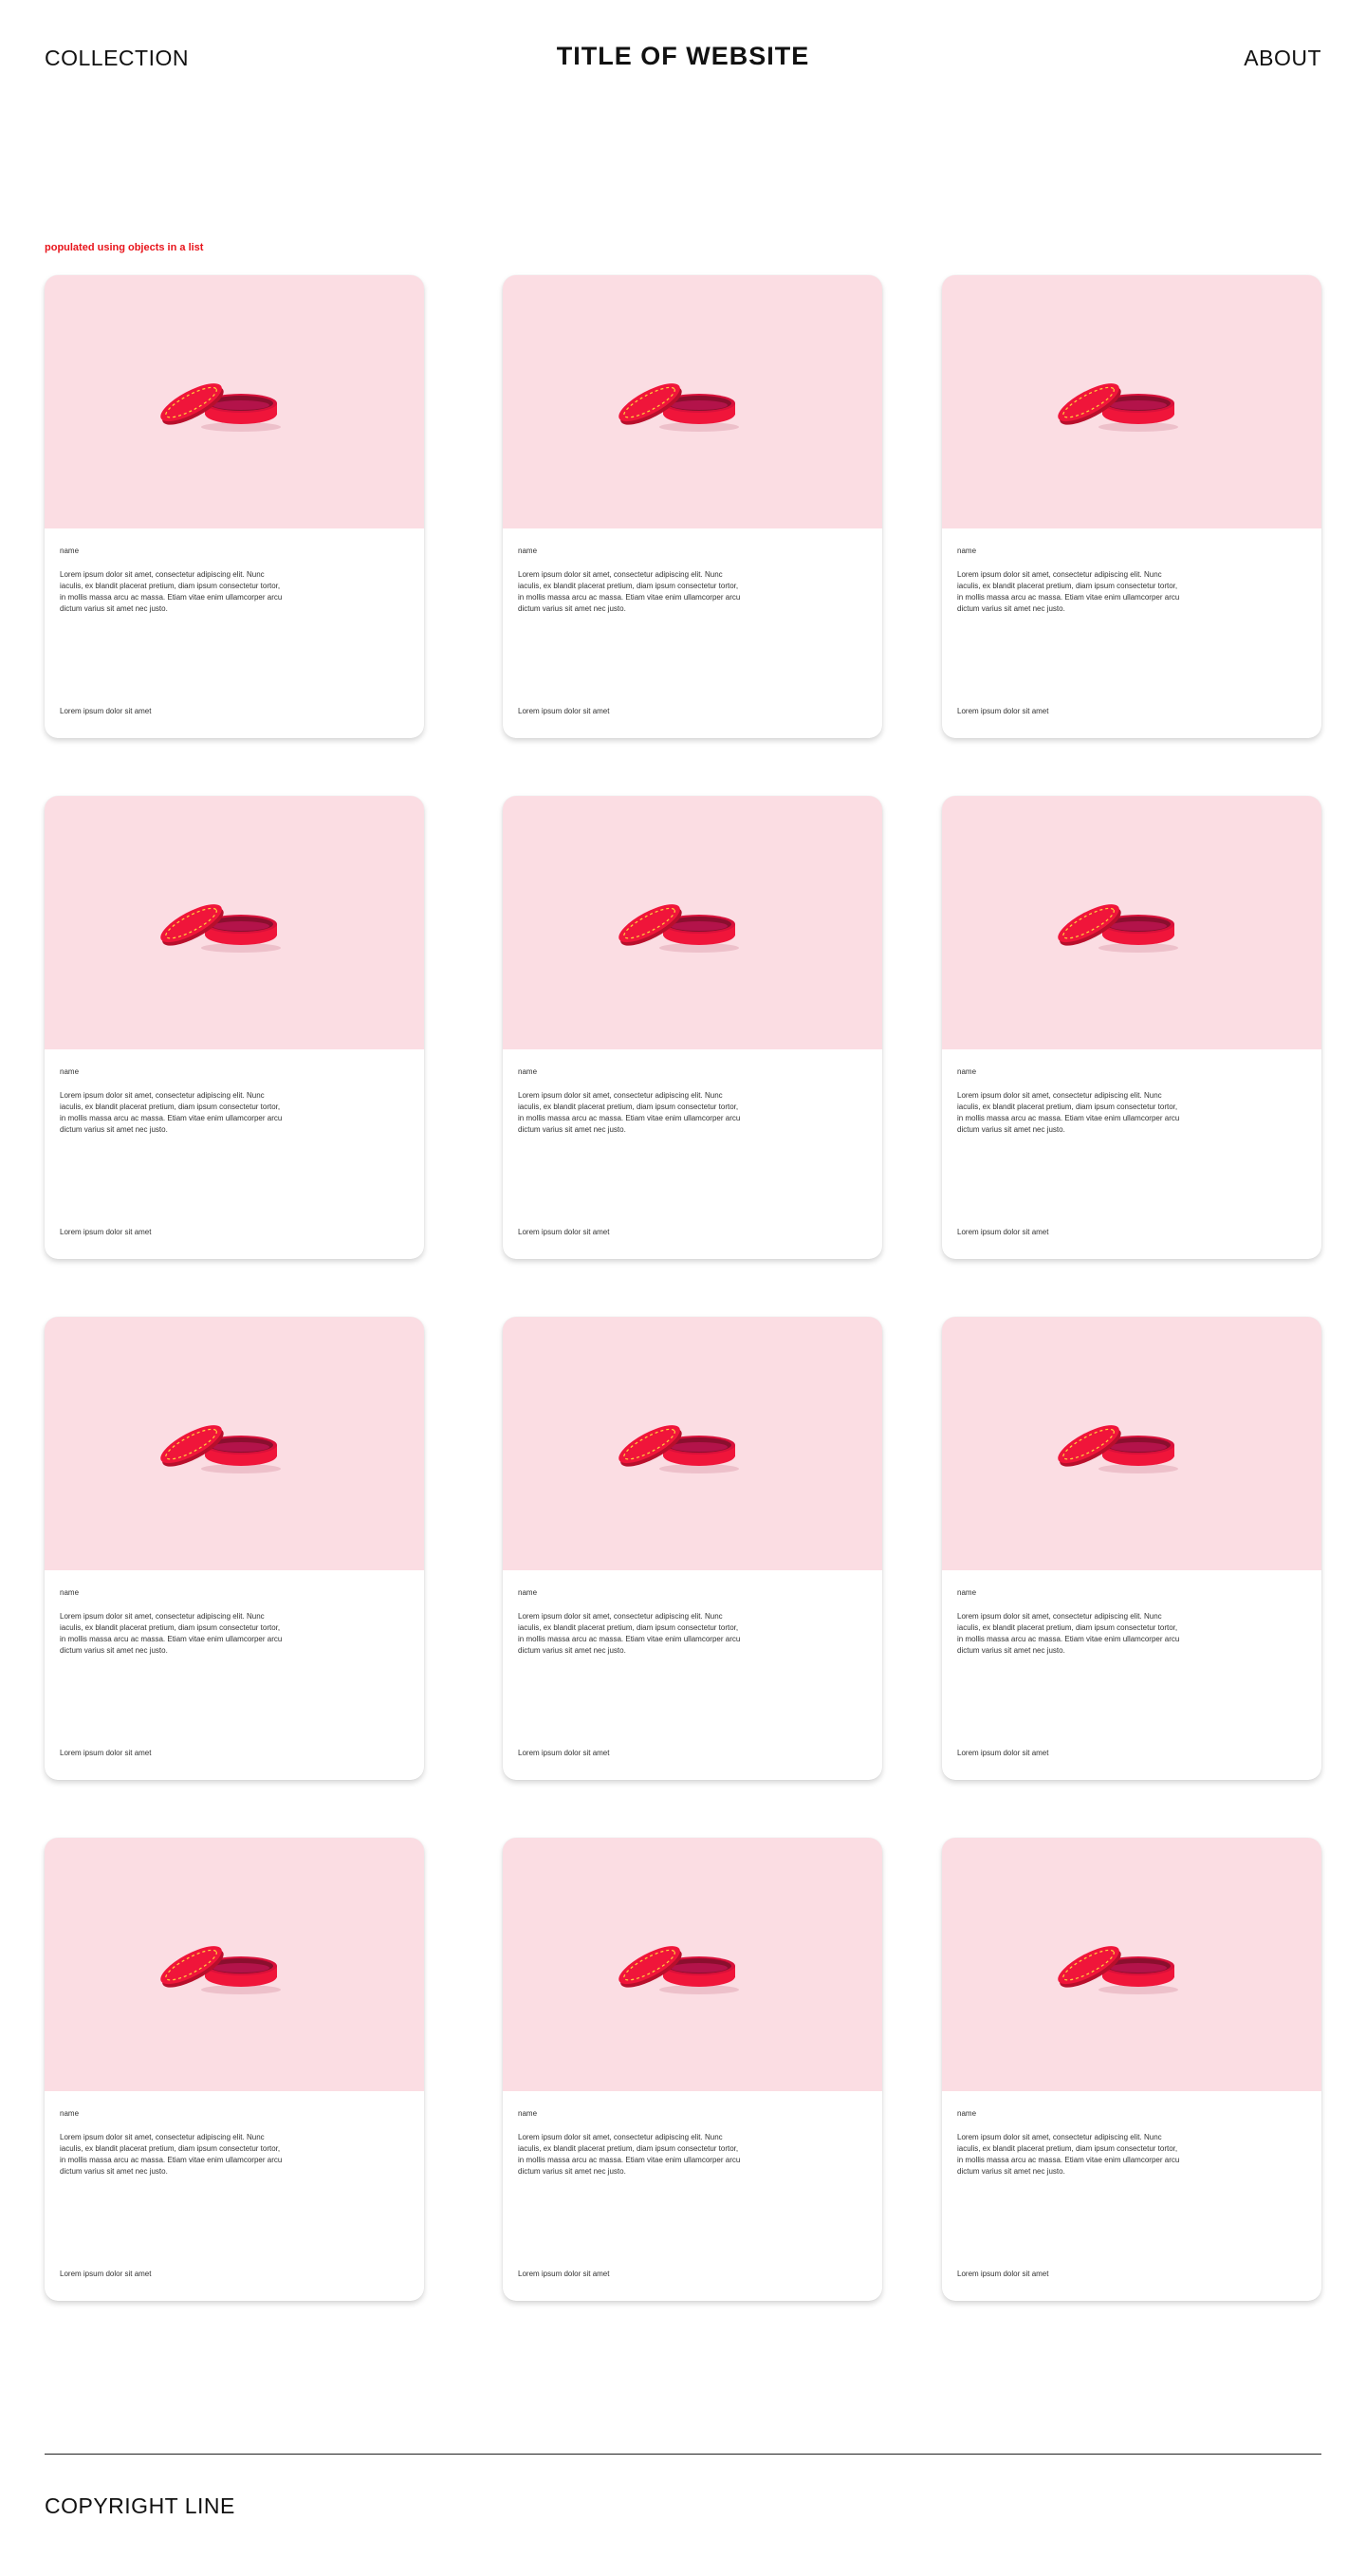  Describe the element at coordinates (125, 247) in the screenshot. I see `section-label: populated using objects in a list` at that location.